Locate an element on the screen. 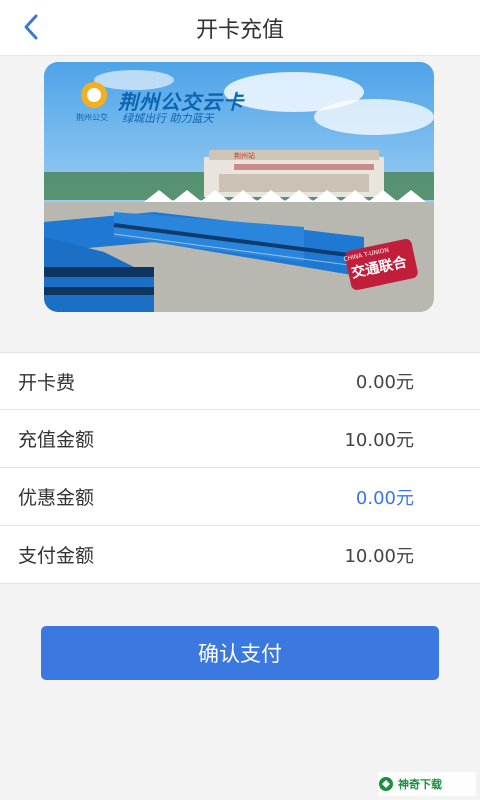  watermark: 神奇下载 is located at coordinates (427, 784).